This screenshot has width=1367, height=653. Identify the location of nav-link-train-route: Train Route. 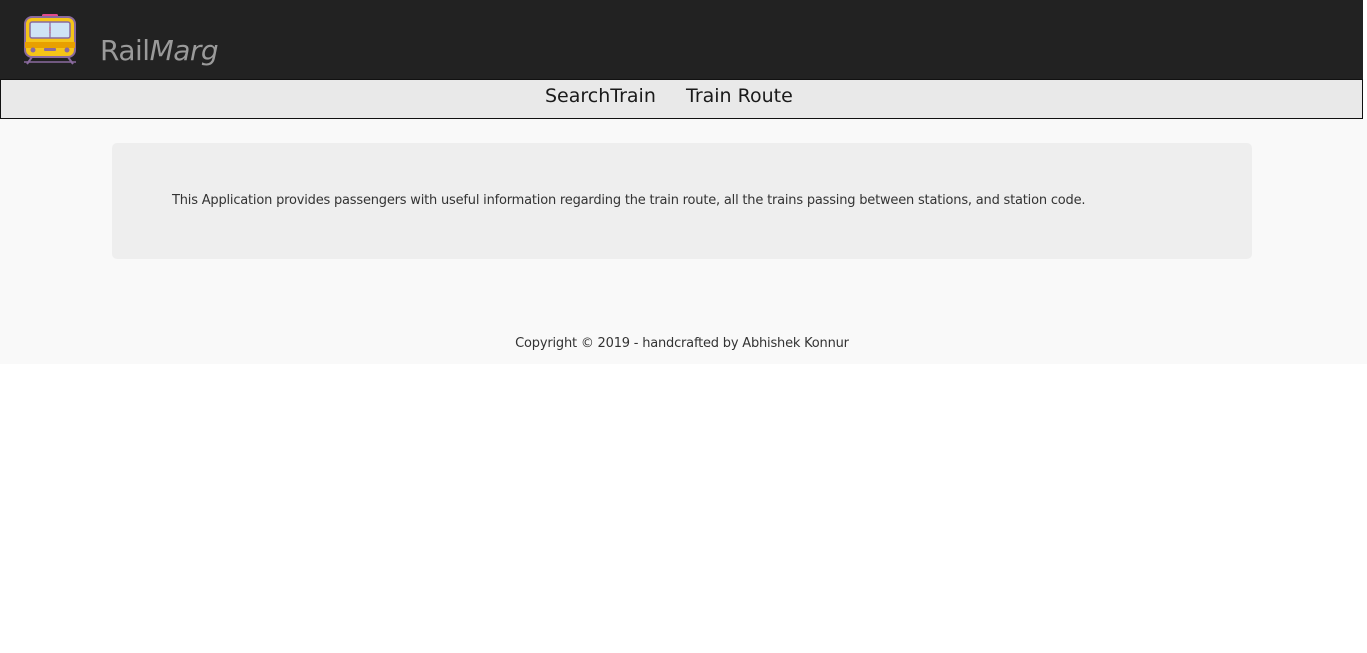
(739, 96).